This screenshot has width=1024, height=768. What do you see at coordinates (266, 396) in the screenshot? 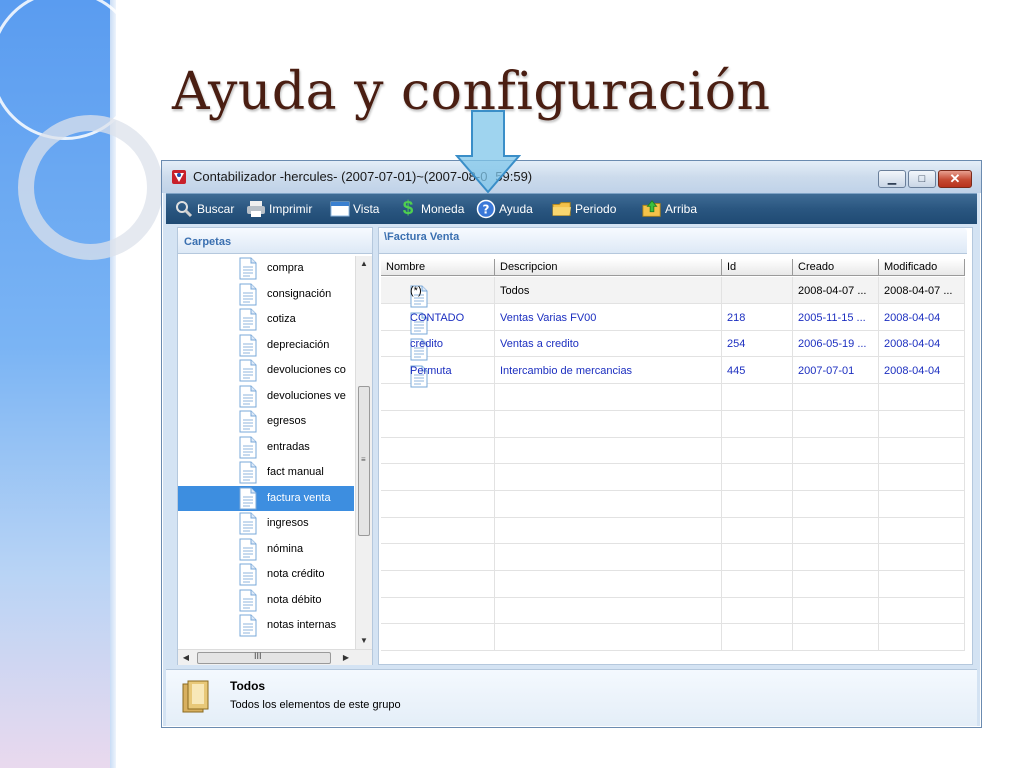
I see `folder-item: devoluciones ve` at bounding box center [266, 396].